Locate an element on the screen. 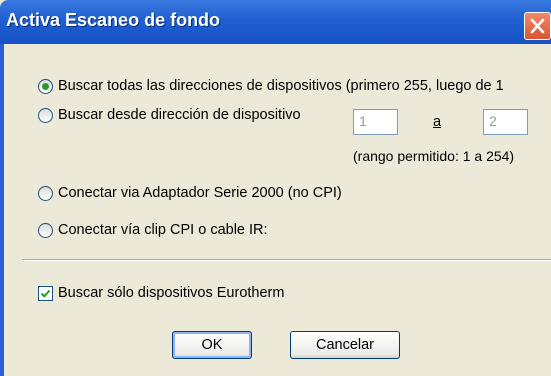 This screenshot has height=376, width=551. option-cpi-clip: Conectar vía clip CPI o cable IR: is located at coordinates (204, 233).